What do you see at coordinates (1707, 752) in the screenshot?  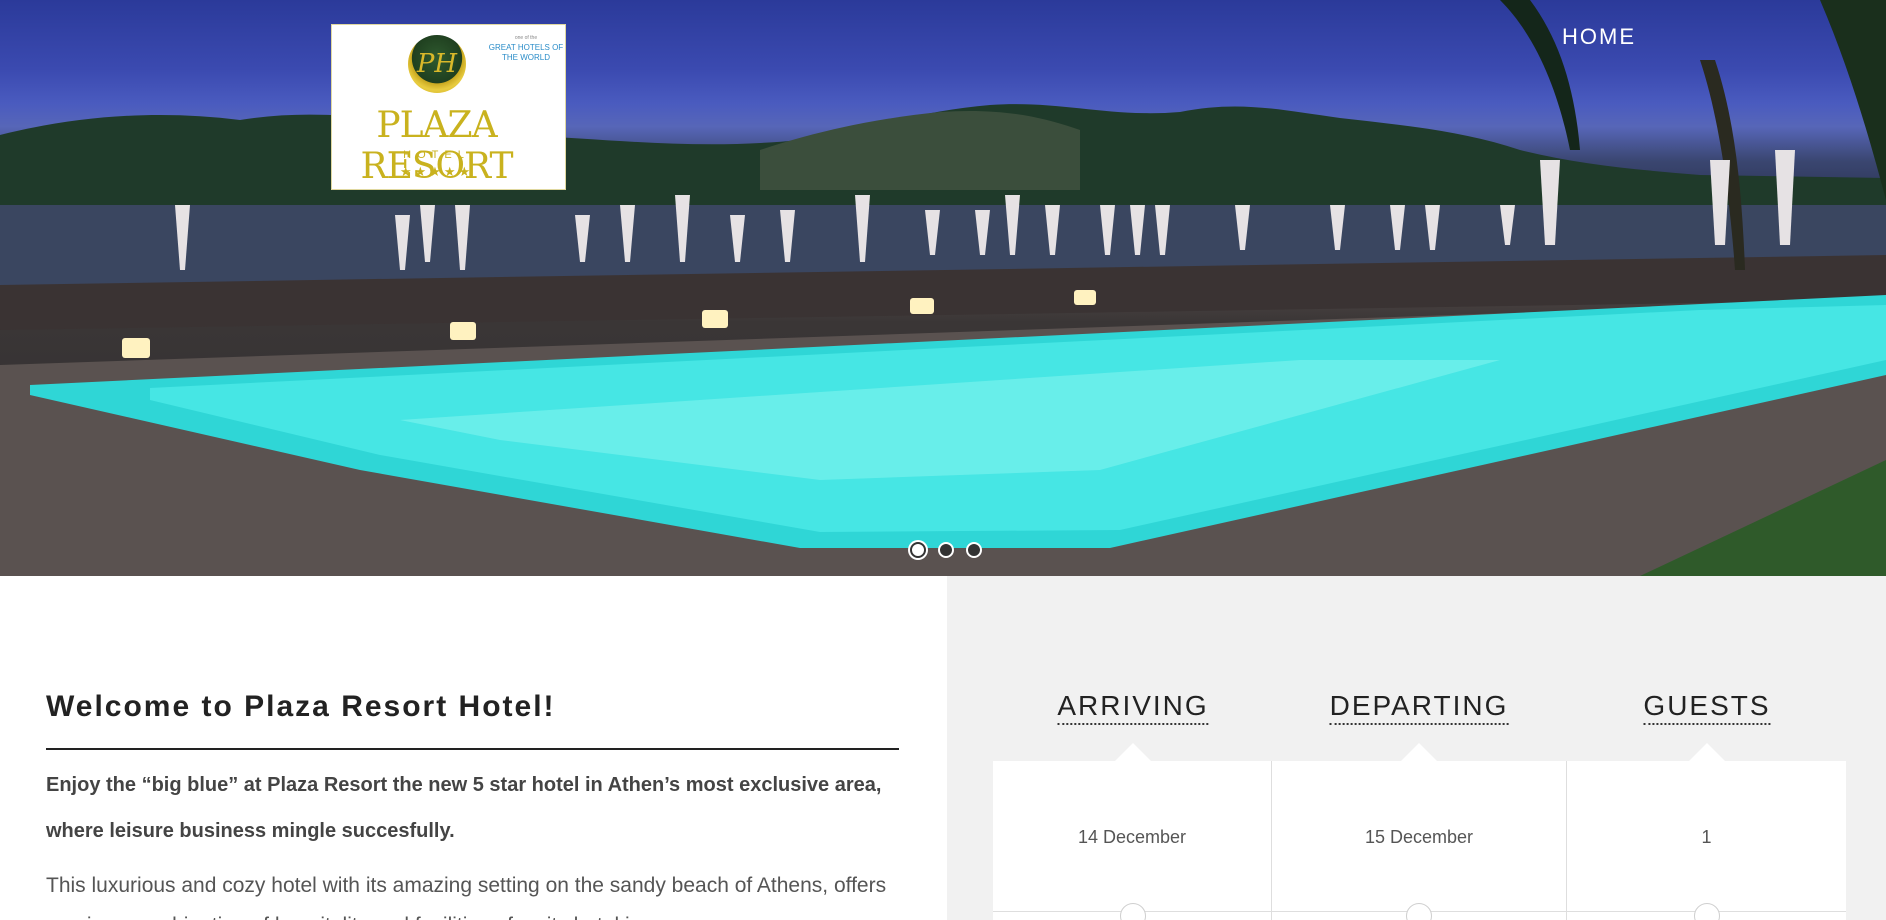 I see `guests-pointer` at bounding box center [1707, 752].